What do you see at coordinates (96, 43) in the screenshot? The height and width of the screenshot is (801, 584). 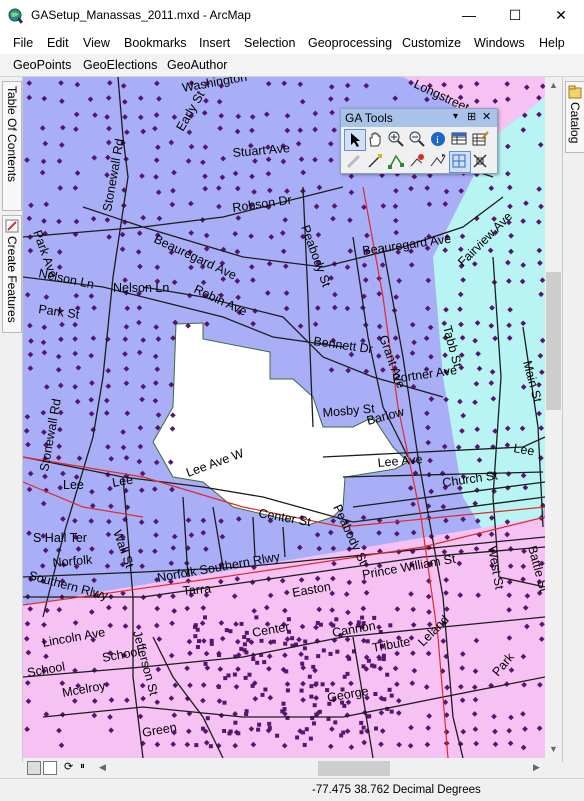 I see `menu-view: View` at bounding box center [96, 43].